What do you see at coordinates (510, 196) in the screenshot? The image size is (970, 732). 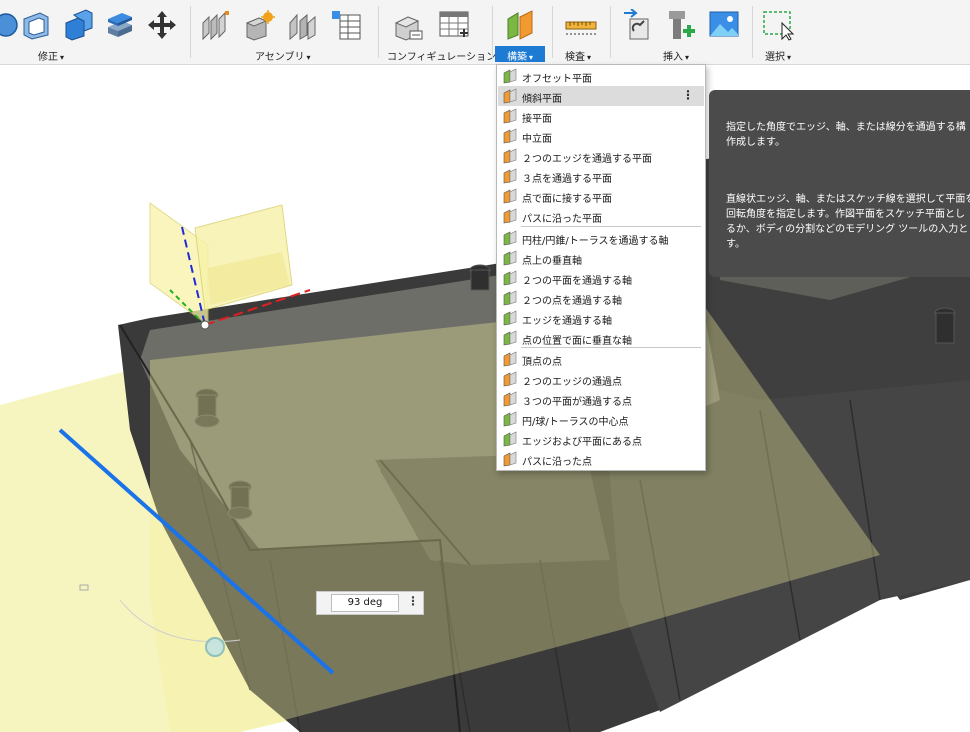 I see `plane-tangent-at-point-icon` at bounding box center [510, 196].